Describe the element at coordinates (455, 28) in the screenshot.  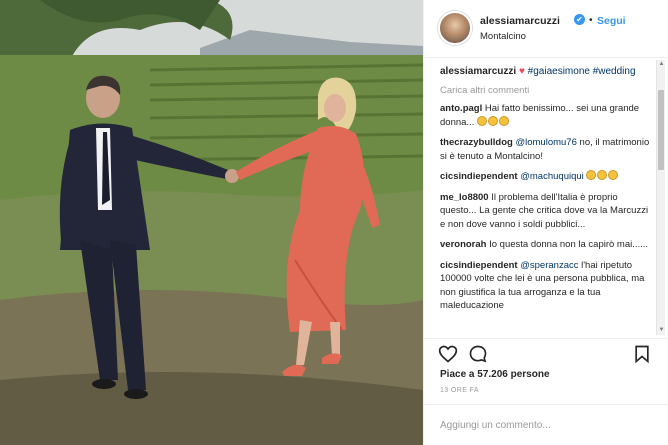
I see `avatar` at that location.